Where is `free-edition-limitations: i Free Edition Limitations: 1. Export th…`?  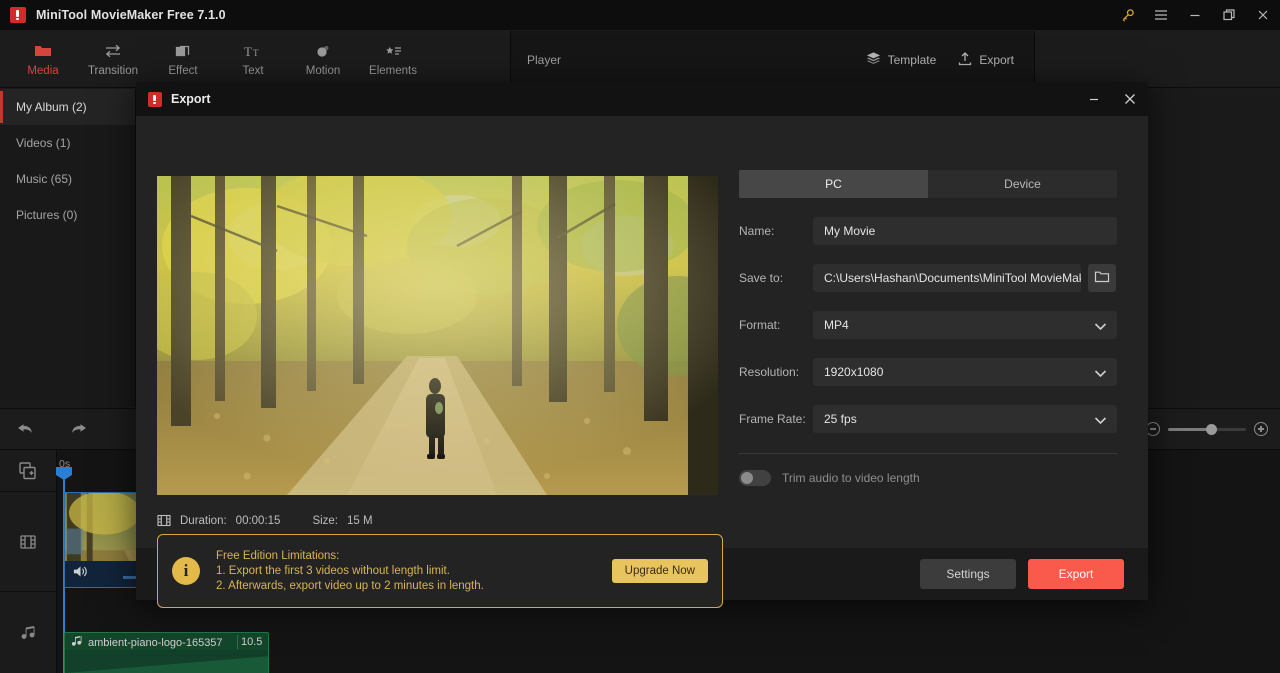 free-edition-limitations: i Free Edition Limitations: 1. Export th… is located at coordinates (440, 571).